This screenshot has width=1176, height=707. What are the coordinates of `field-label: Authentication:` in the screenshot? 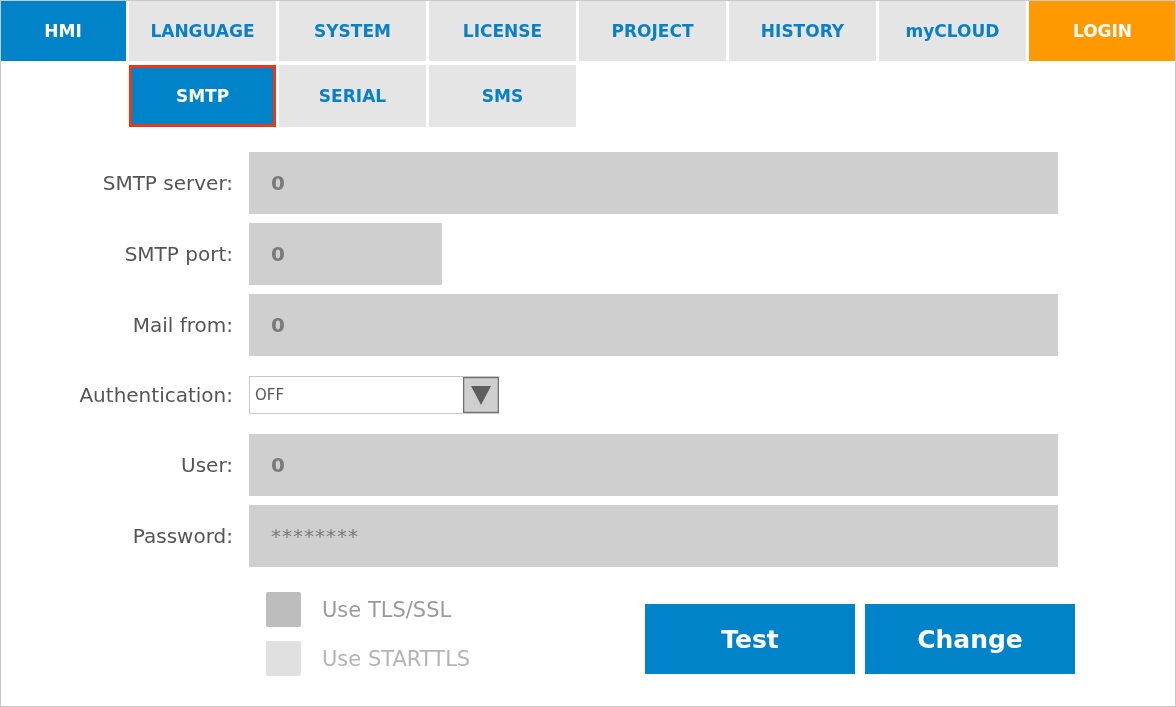 It's located at (156, 395).